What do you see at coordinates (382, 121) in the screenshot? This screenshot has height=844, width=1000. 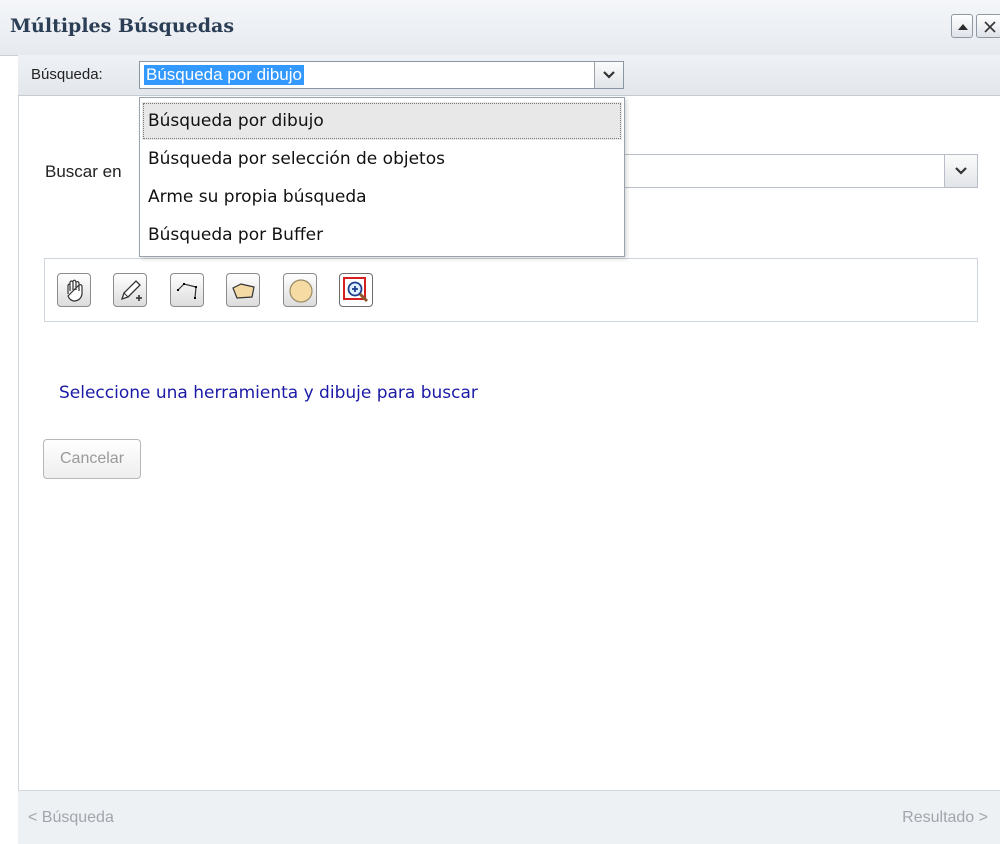 I see `option-search-by-drawing: Búsqueda por dibujo` at bounding box center [382, 121].